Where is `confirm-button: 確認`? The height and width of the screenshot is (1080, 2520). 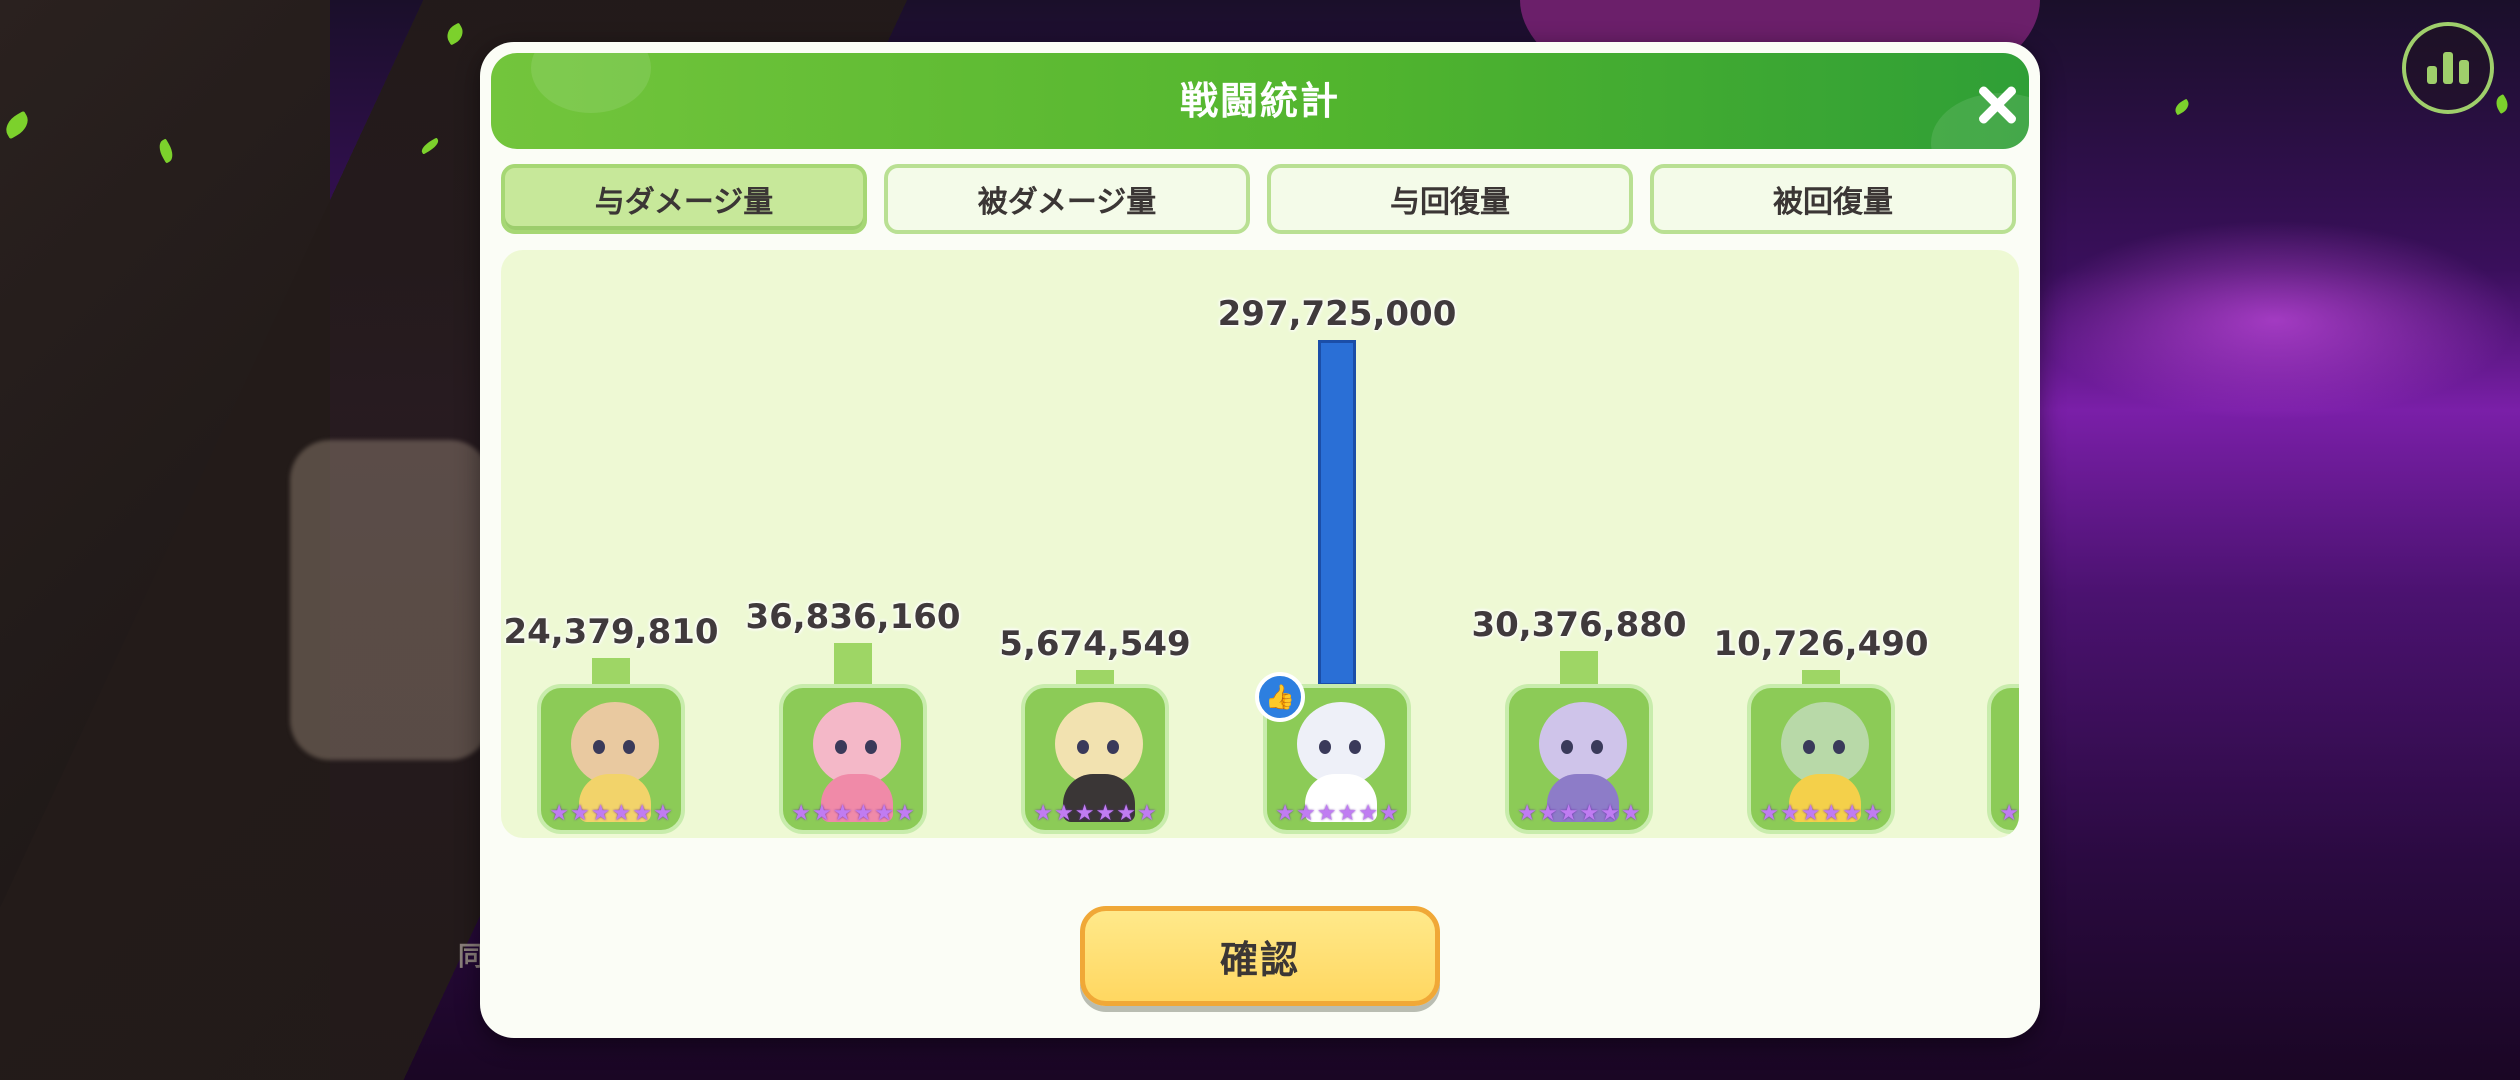 confirm-button: 確認 is located at coordinates (1260, 956).